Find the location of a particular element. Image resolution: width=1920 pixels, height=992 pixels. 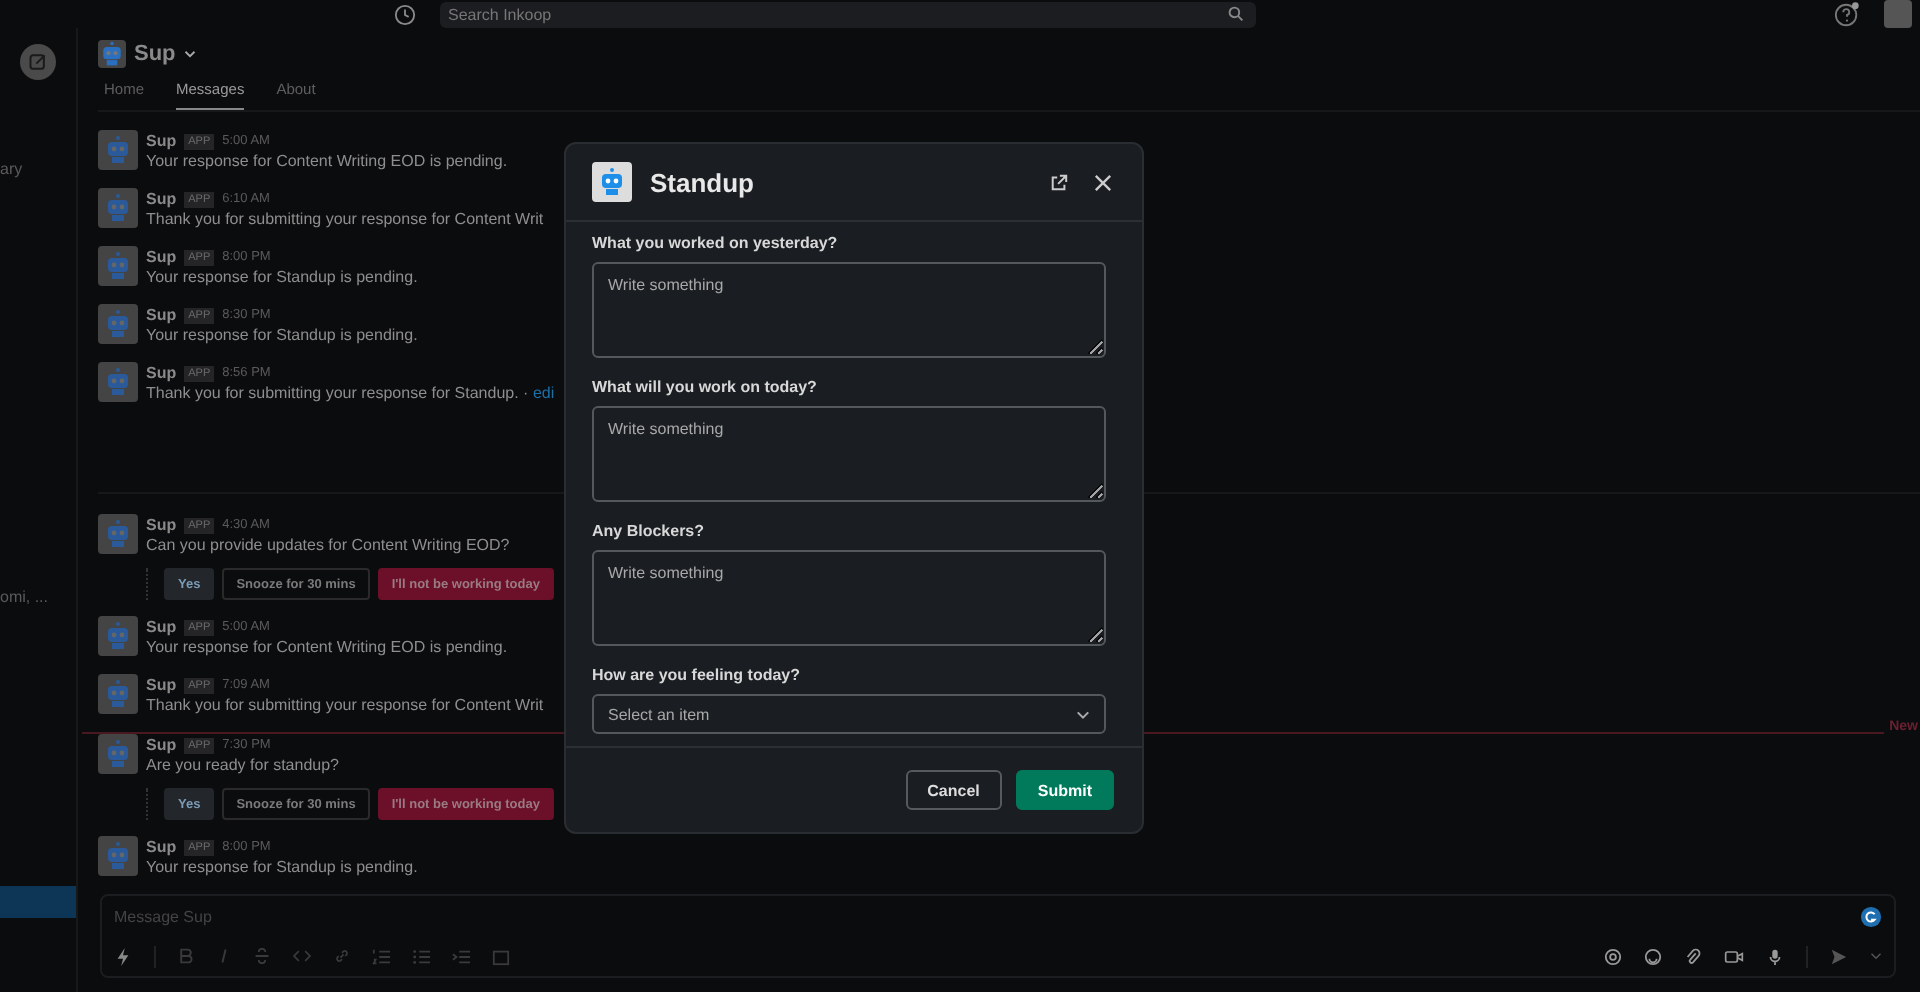

search-icon is located at coordinates (1236, 14).